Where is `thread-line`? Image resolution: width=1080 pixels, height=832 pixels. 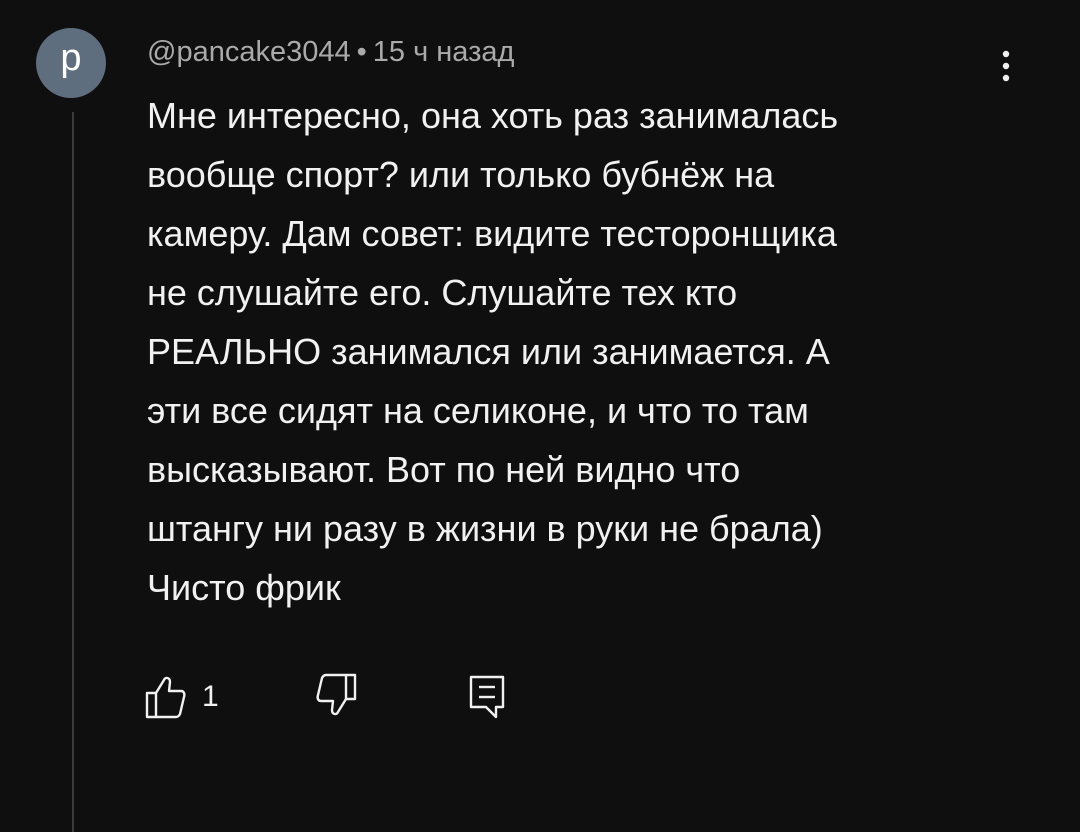 thread-line is located at coordinates (73, 472).